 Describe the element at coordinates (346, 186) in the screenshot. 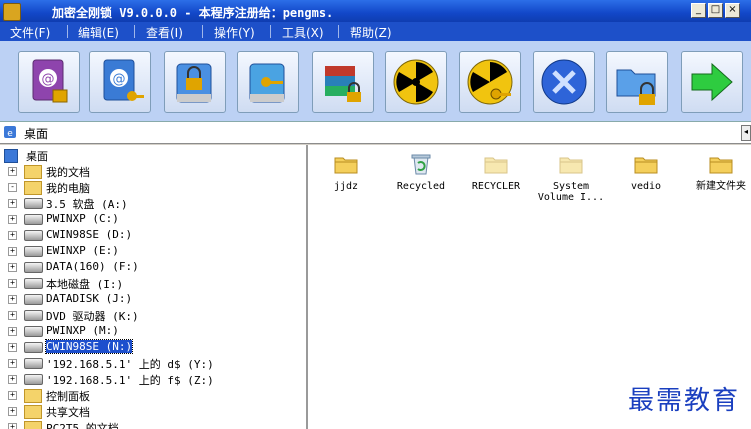

I see `file-label: jjdz` at that location.